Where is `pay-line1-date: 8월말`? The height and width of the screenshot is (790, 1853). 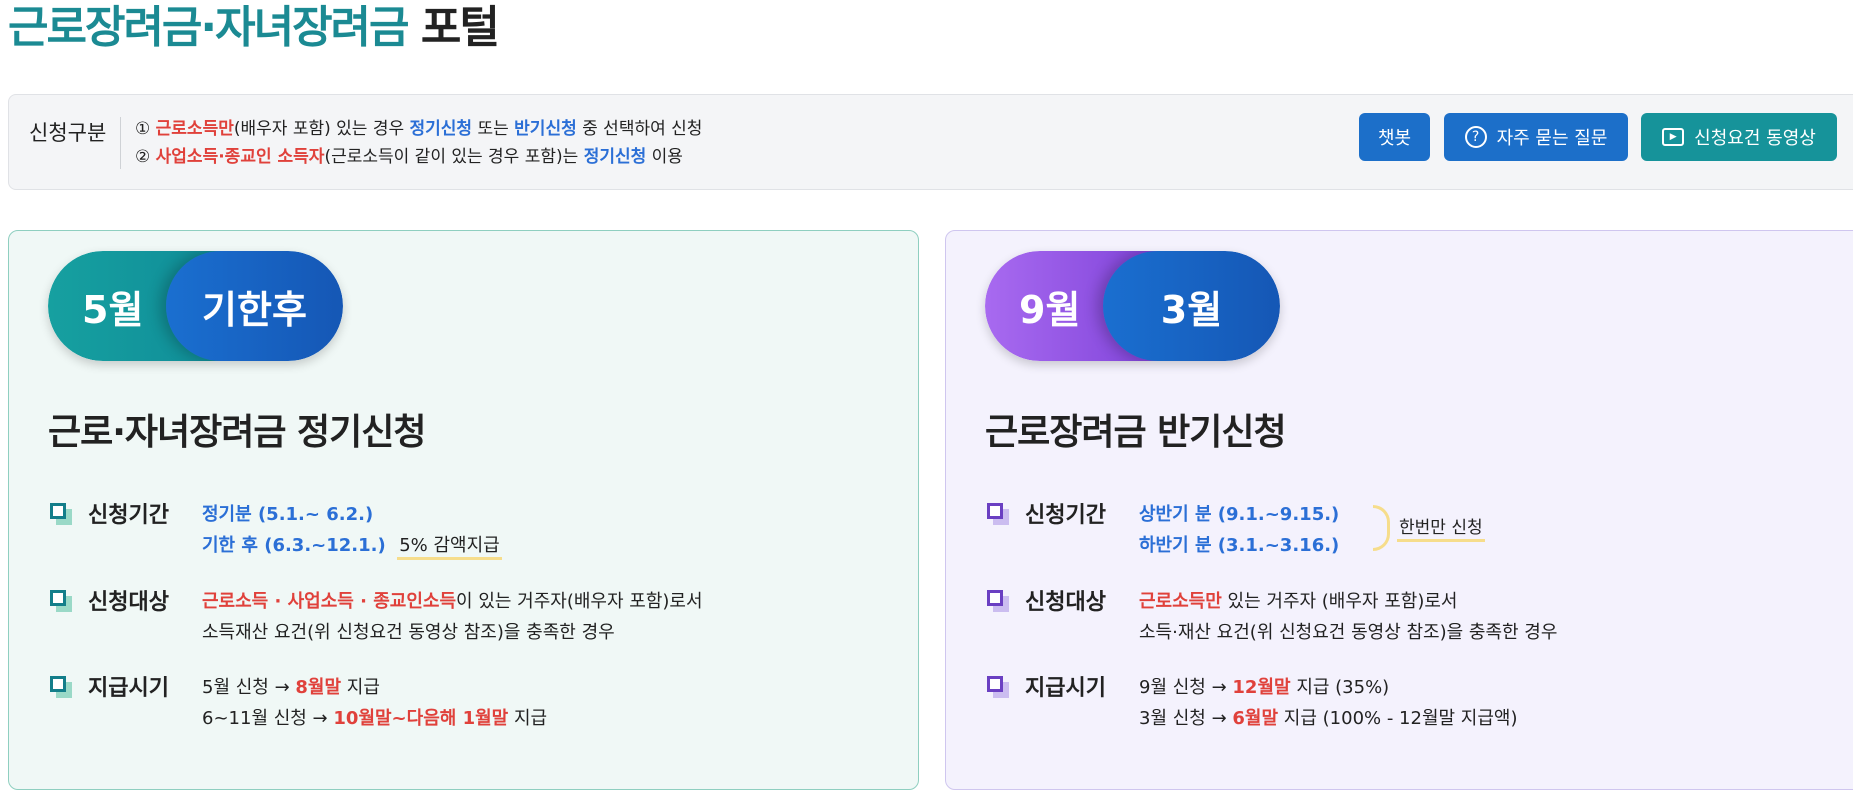 pay-line1-date: 8월말 is located at coordinates (318, 687).